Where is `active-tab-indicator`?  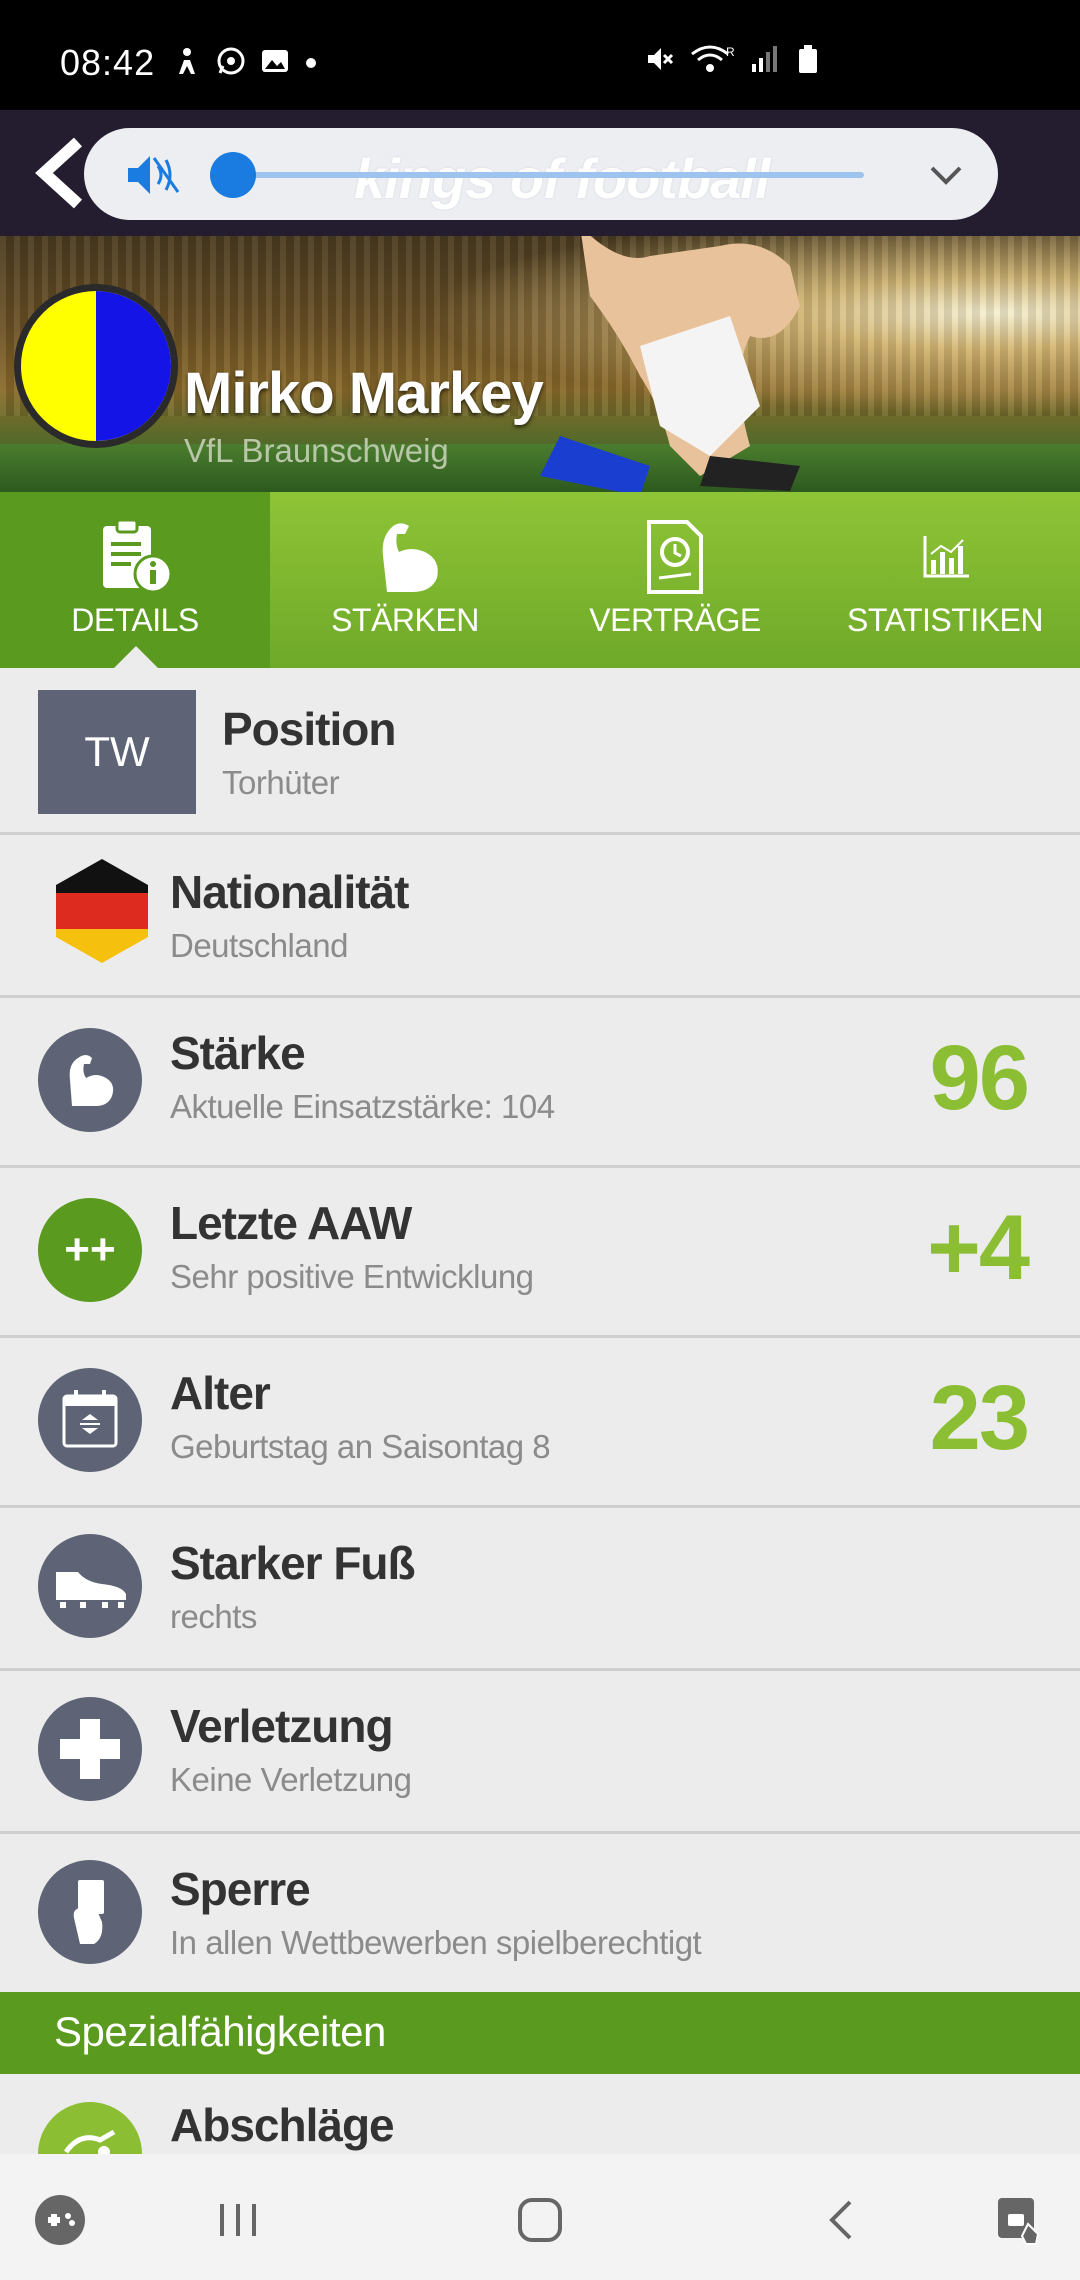
active-tab-indicator is located at coordinates (136, 657).